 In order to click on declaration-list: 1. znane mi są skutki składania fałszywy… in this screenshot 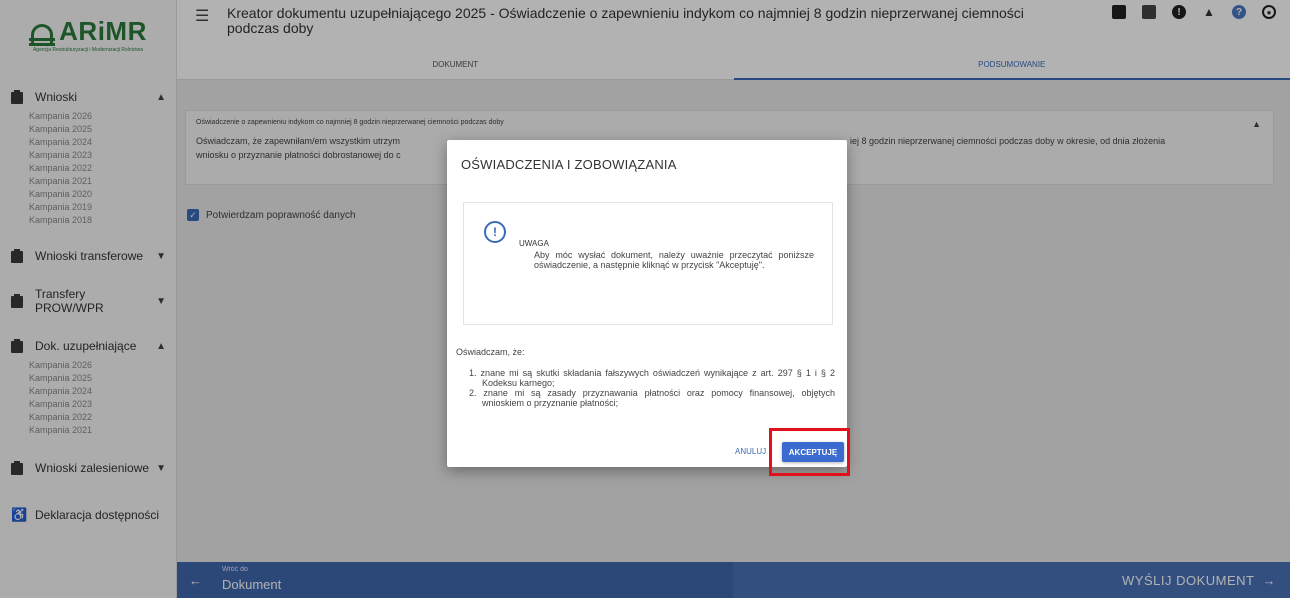, I will do `click(652, 388)`.